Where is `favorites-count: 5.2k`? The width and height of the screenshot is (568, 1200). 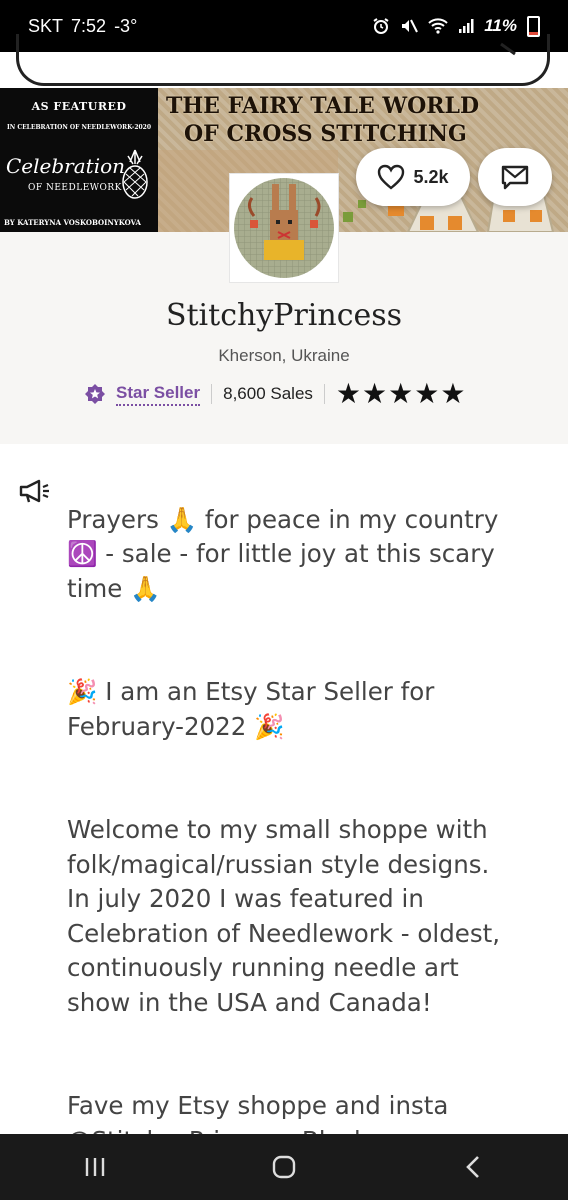
favorites-count: 5.2k is located at coordinates (431, 176).